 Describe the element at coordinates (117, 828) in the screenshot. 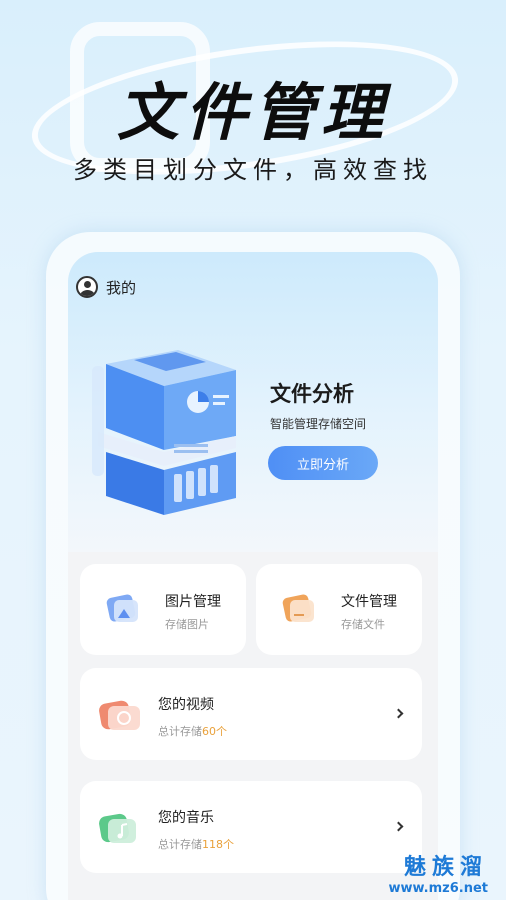

I see `music-note-icon` at that location.